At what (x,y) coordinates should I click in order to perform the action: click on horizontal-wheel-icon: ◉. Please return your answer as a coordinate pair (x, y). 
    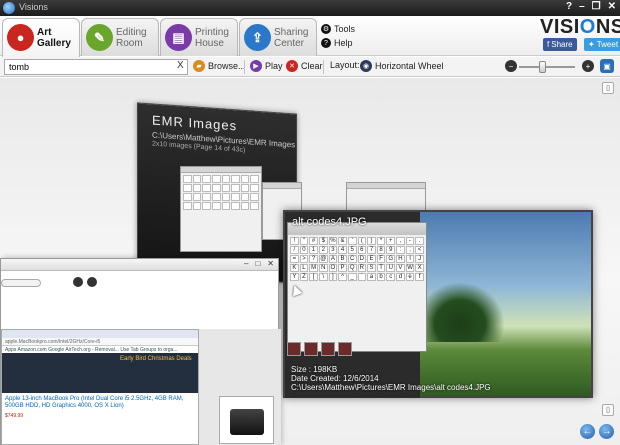
    Looking at the image, I should click on (366, 66).